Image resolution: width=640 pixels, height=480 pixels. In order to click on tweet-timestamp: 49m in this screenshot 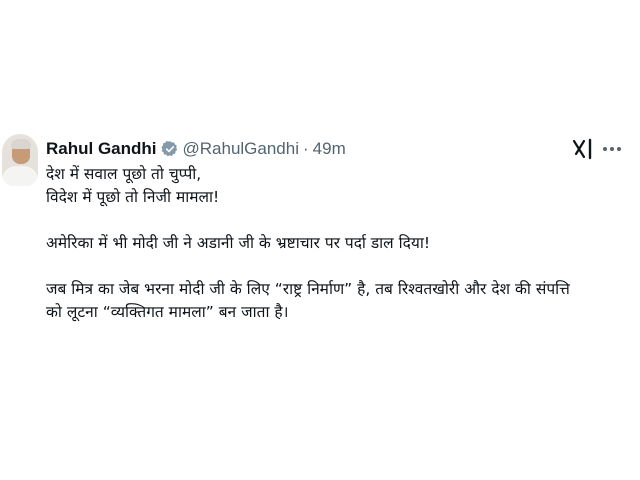, I will do `click(329, 149)`.